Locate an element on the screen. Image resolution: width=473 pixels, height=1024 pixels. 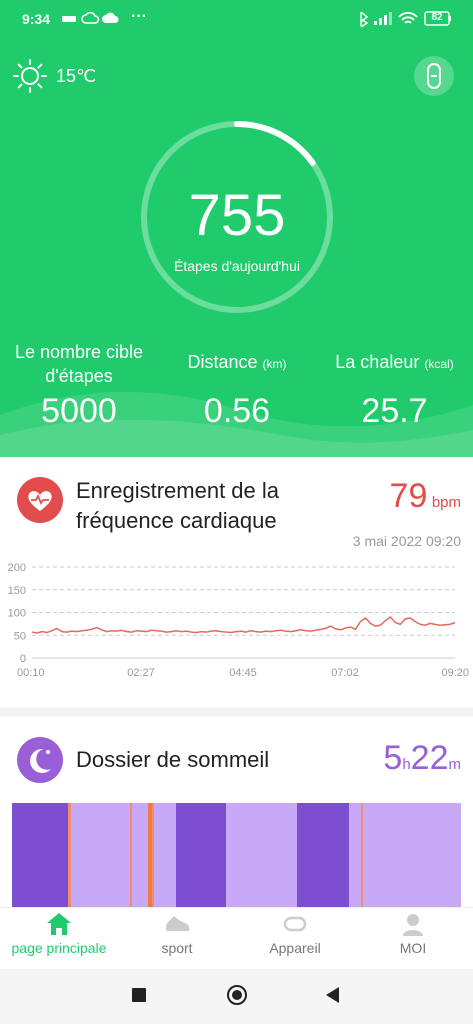
y-tick-label: 0 is located at coordinates (23, 659).